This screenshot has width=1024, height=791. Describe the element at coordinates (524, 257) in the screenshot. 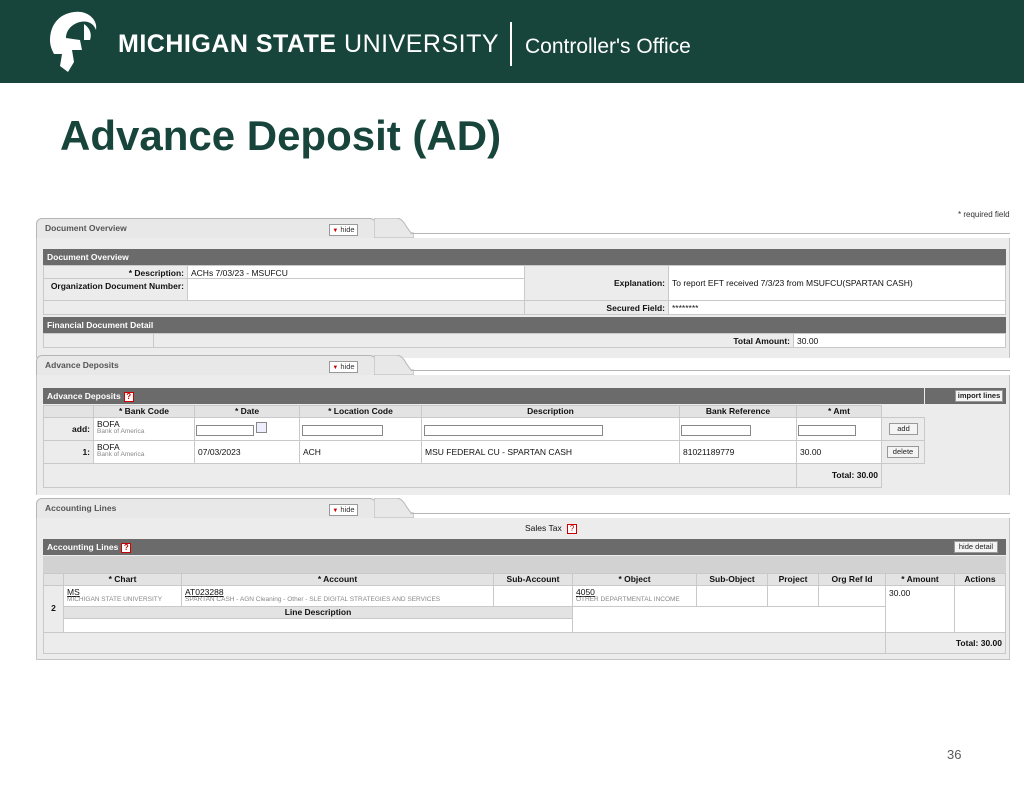

I see `document-overview-header: Document Overview` at that location.